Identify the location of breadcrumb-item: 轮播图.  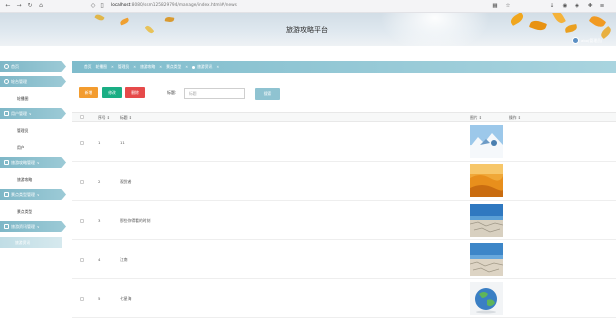
(101, 67).